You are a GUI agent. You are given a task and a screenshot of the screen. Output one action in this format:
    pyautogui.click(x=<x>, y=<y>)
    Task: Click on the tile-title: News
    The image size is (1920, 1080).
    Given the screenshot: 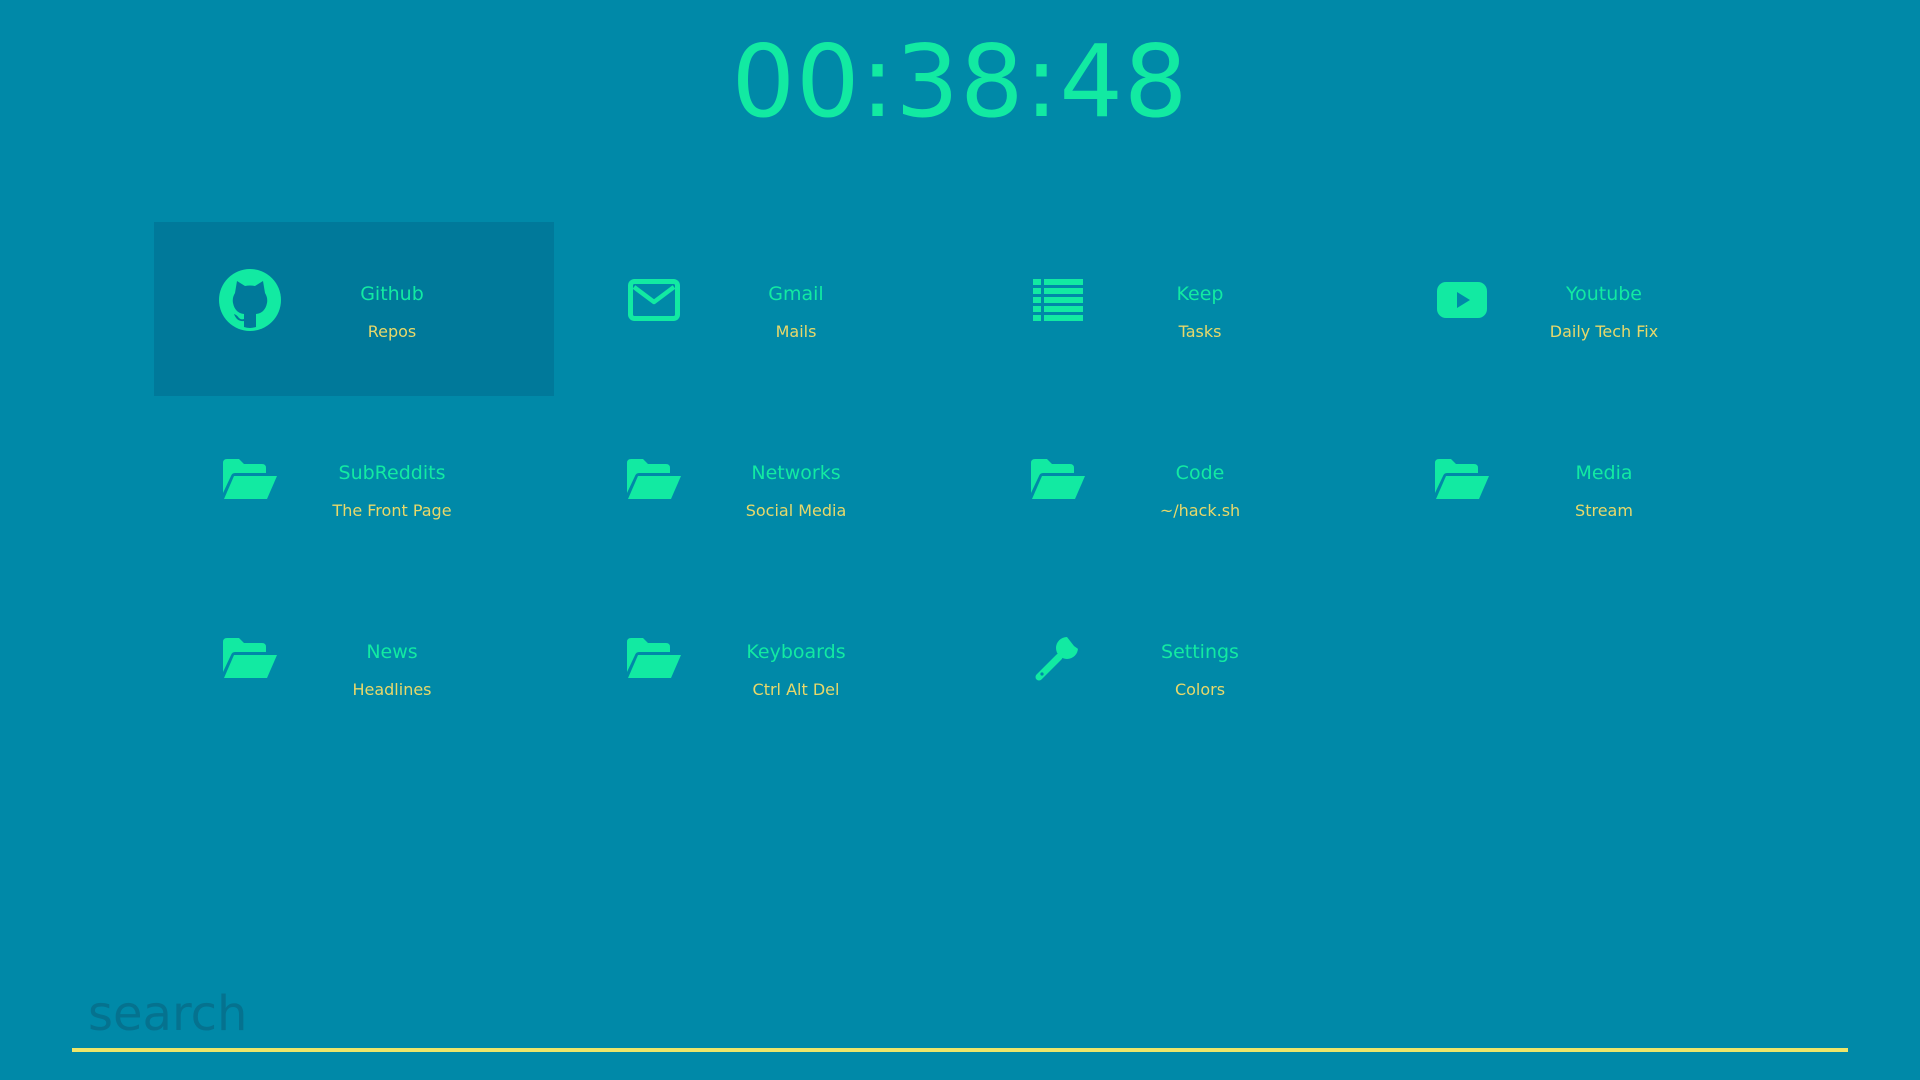 What is the action you would take?
    pyautogui.click(x=392, y=652)
    